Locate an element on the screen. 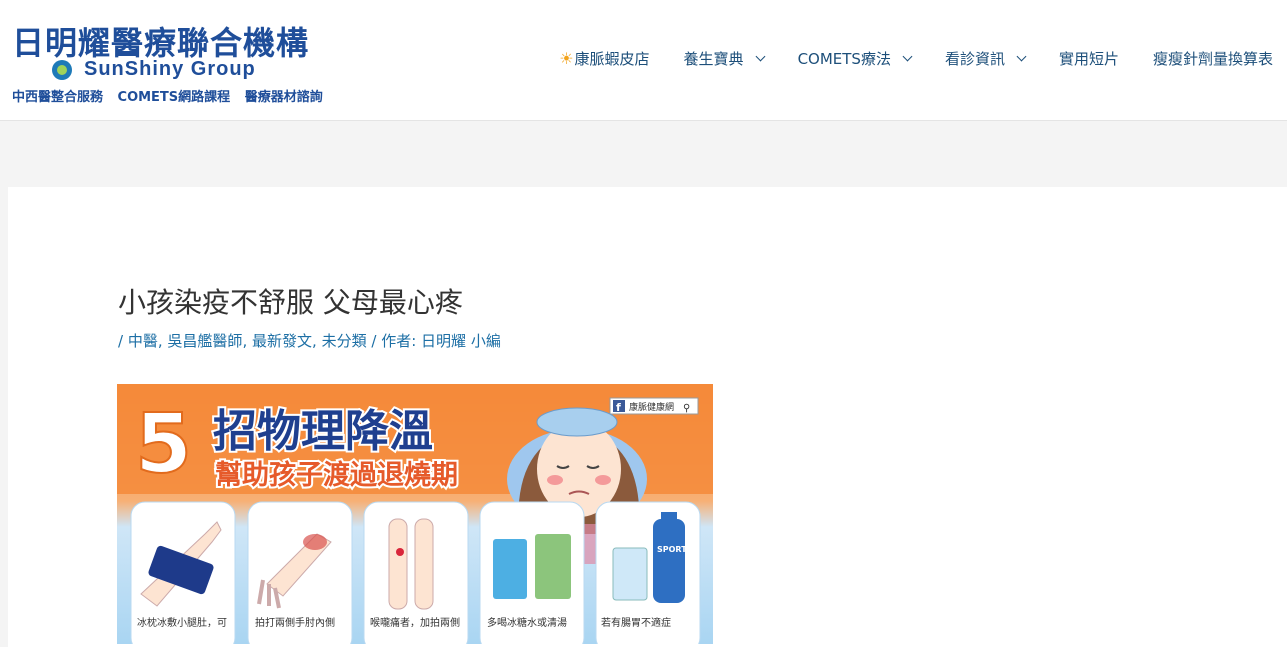 This screenshot has width=1287, height=647. logo-group: SunShiny Group is located at coordinates (154, 69).